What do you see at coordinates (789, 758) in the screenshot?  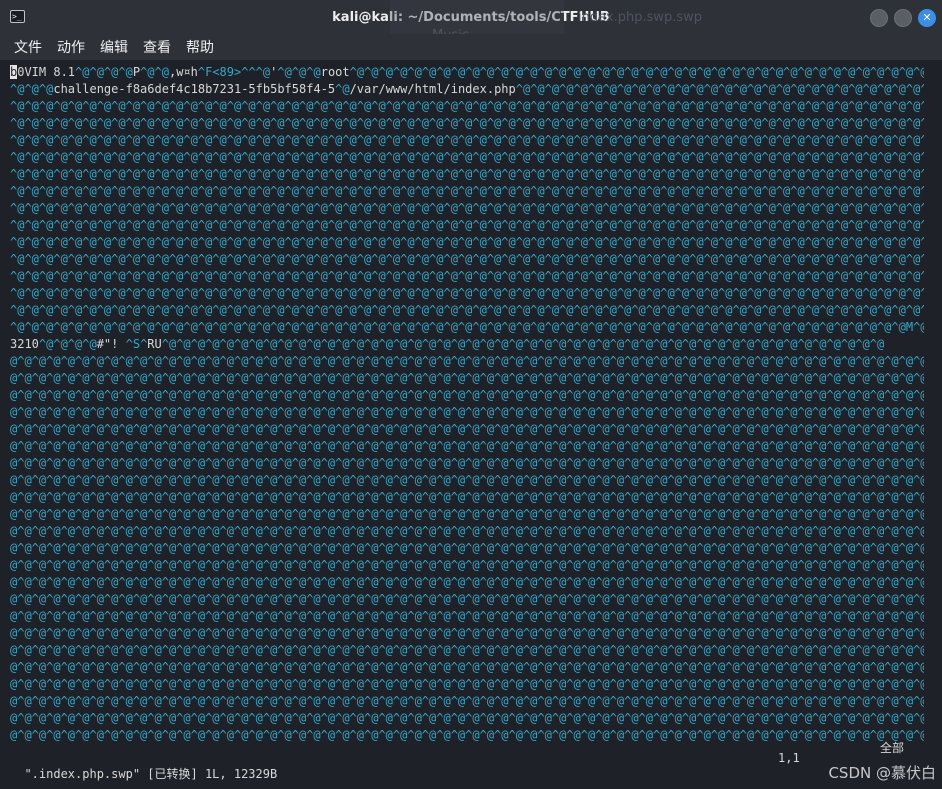 I see `status-cursor-position: 1,1` at bounding box center [789, 758].